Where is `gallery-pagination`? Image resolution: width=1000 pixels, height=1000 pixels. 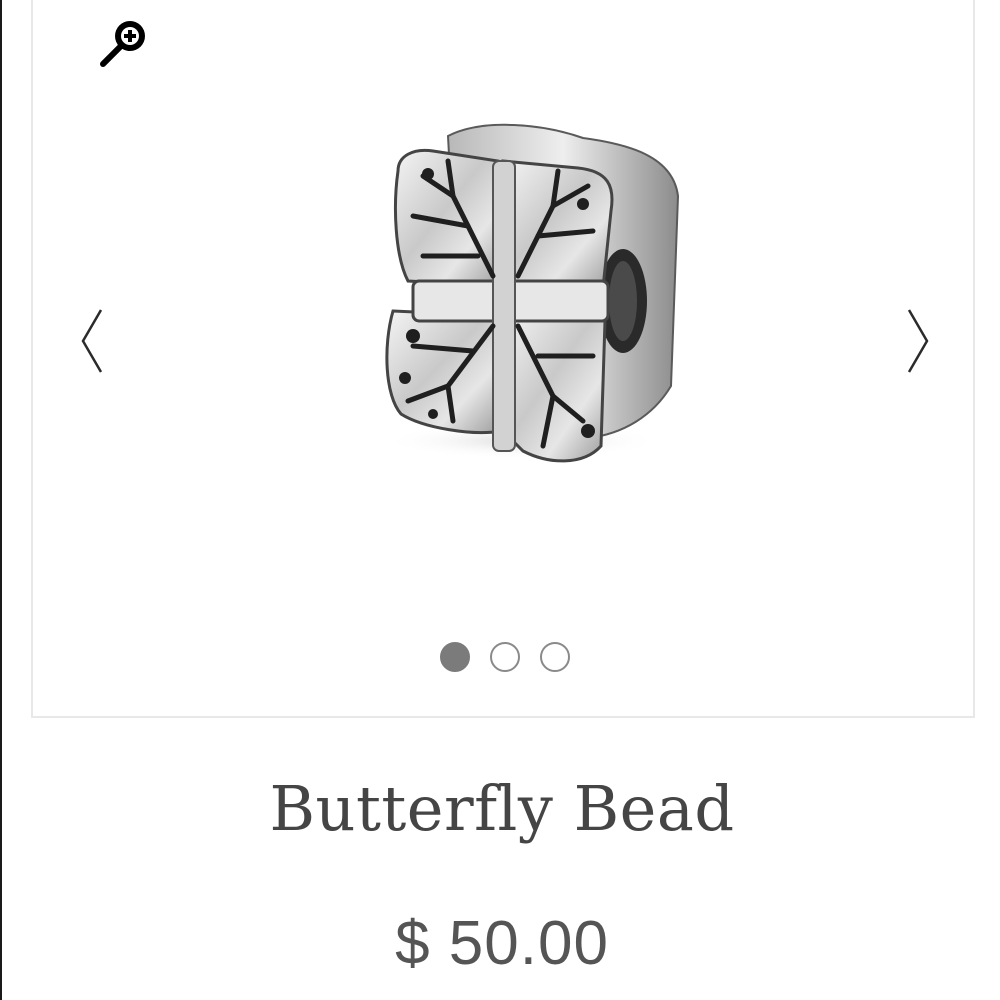 gallery-pagination is located at coordinates (504, 657).